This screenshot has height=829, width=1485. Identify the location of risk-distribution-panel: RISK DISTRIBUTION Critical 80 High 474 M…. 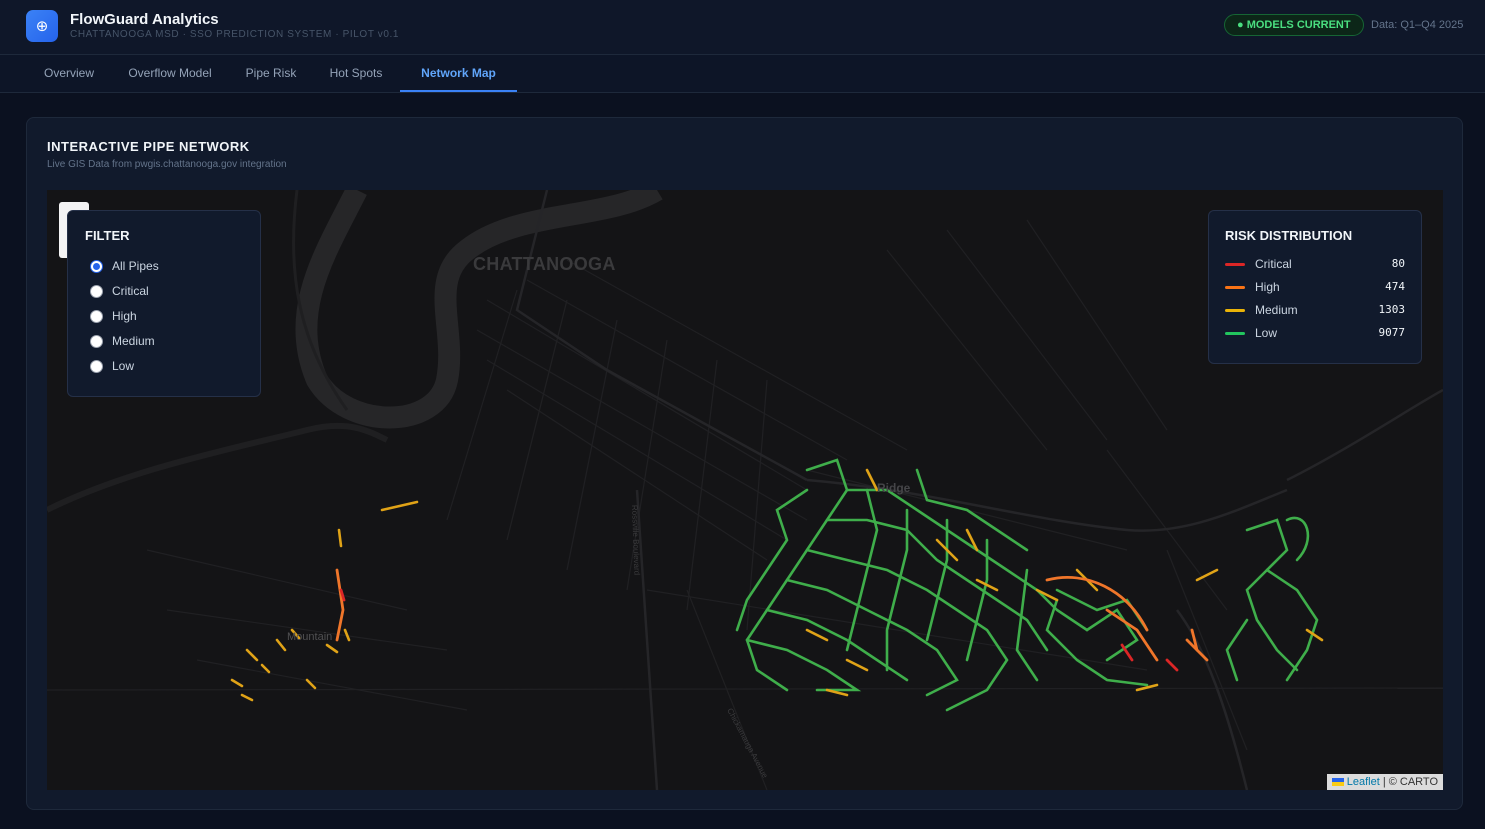
(1315, 287).